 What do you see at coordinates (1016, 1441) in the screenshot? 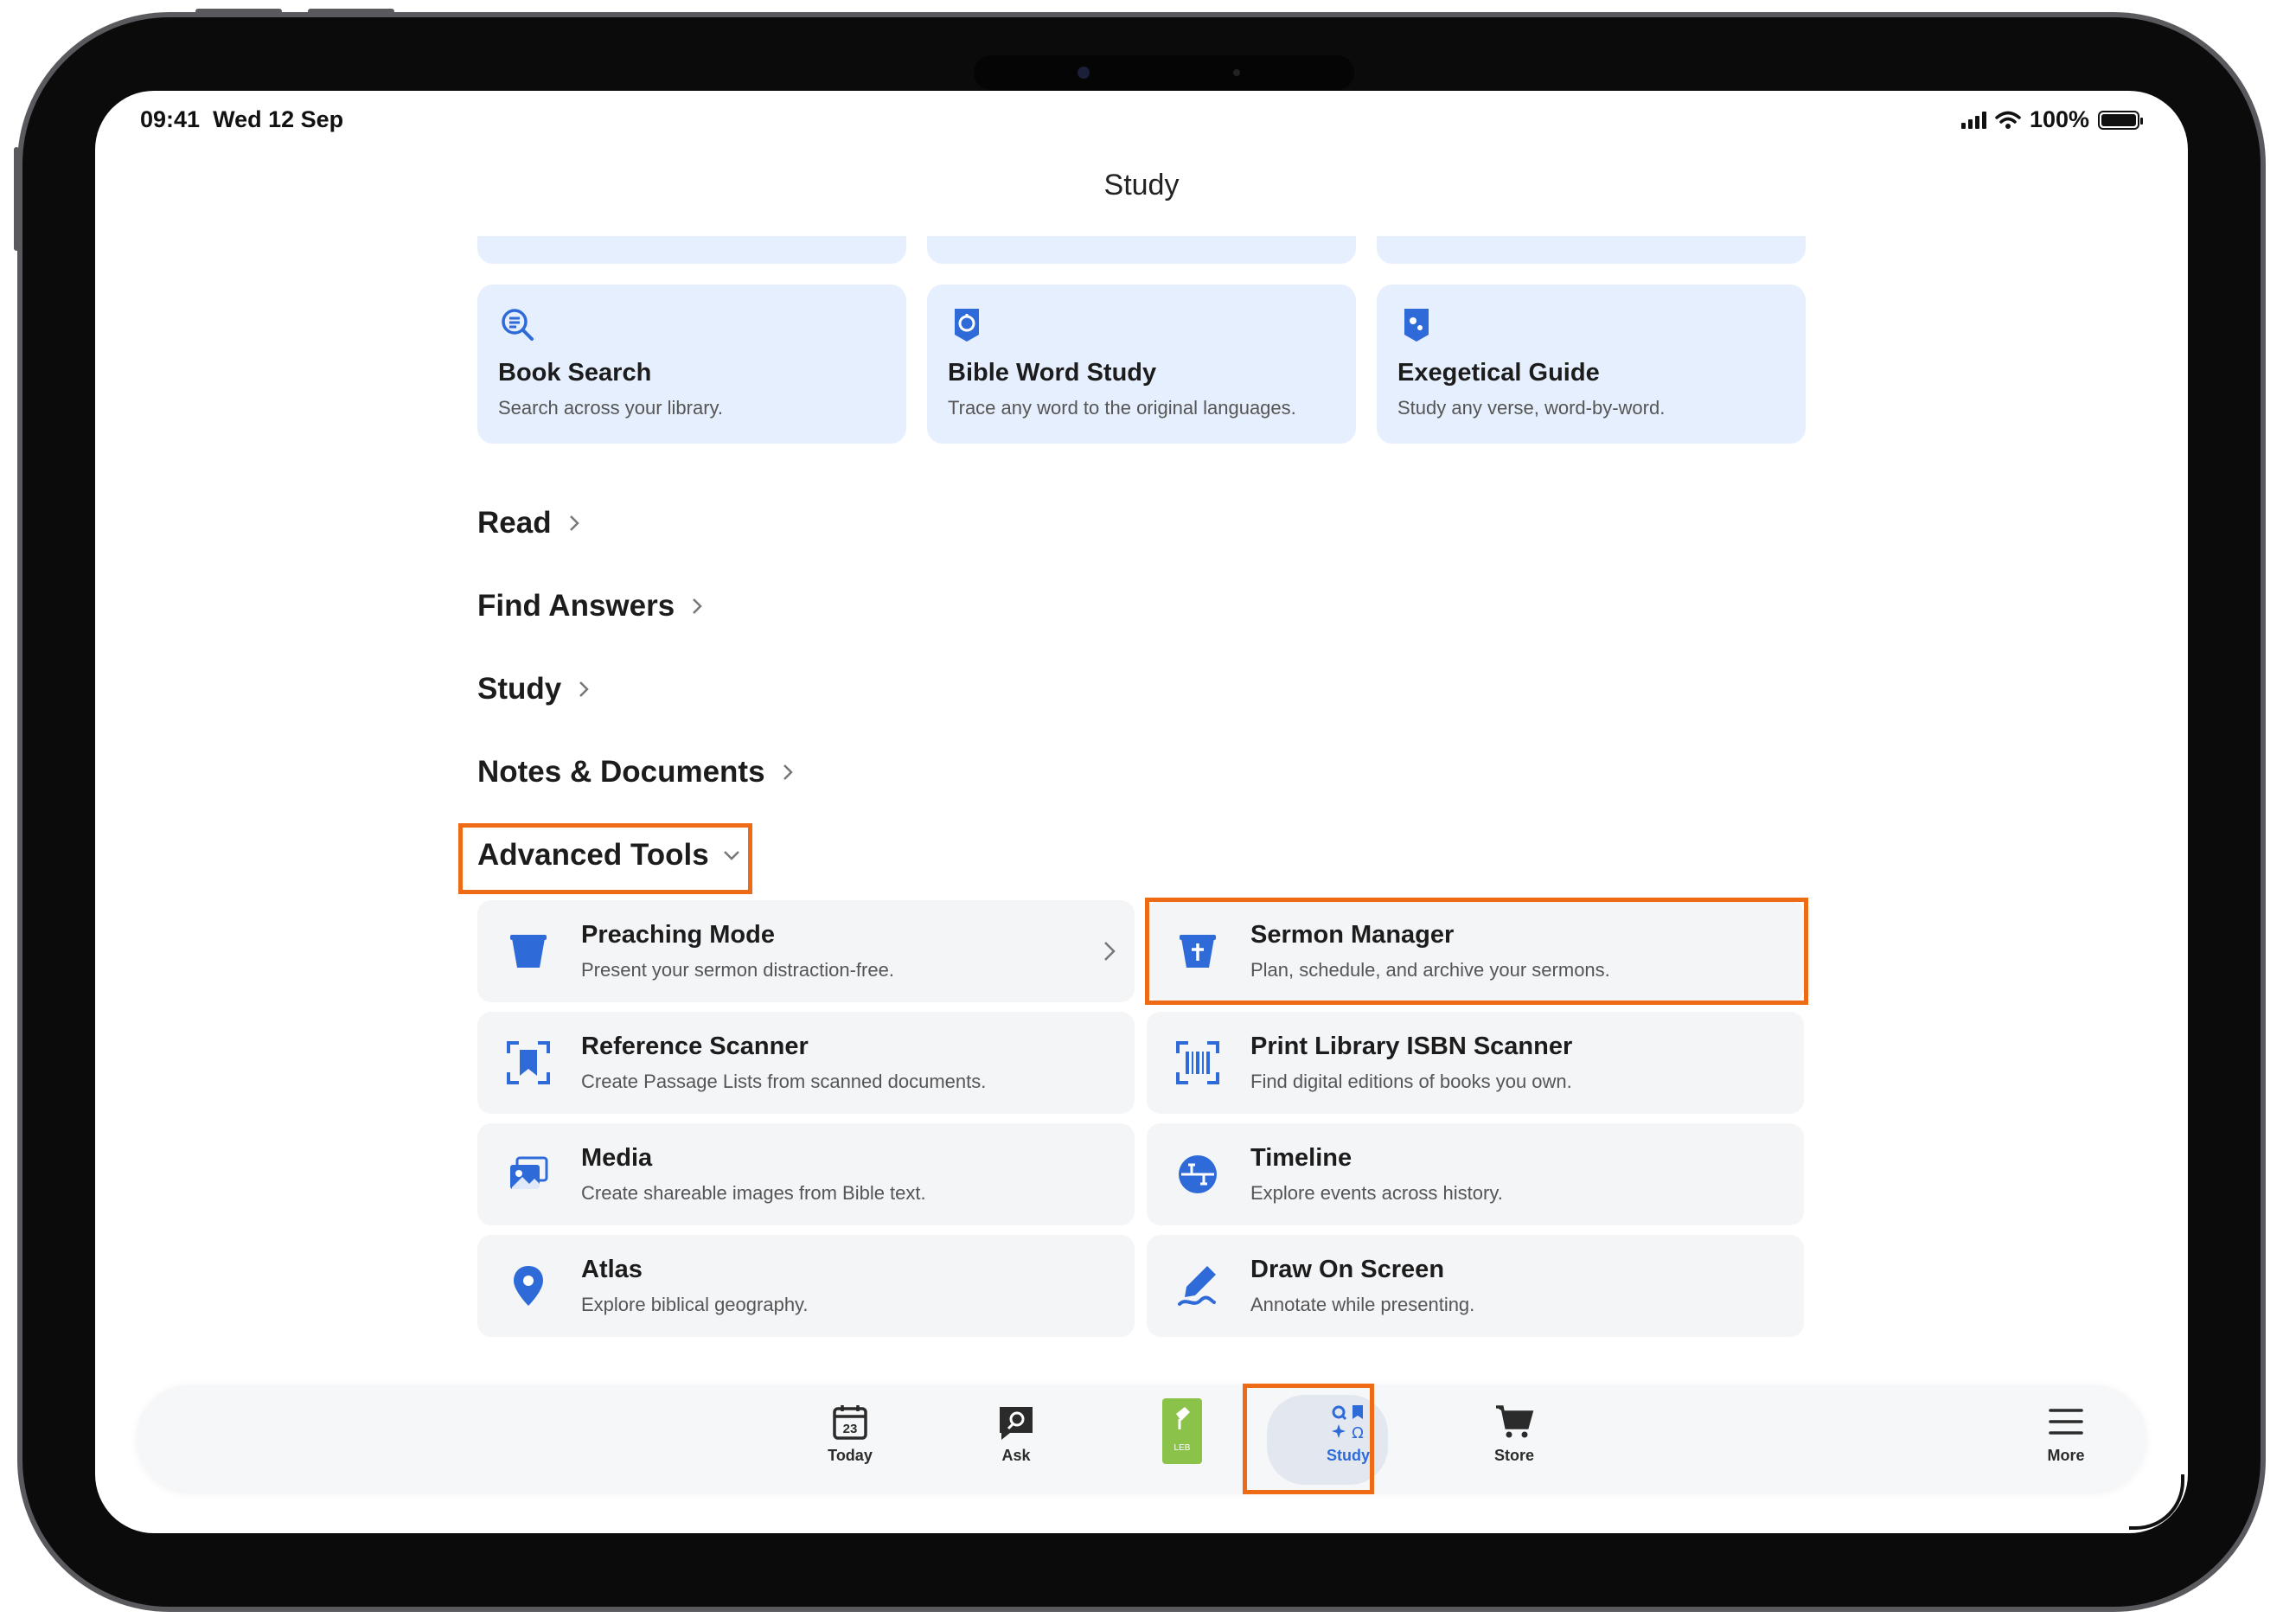
I see `tab-ask: Ask` at bounding box center [1016, 1441].